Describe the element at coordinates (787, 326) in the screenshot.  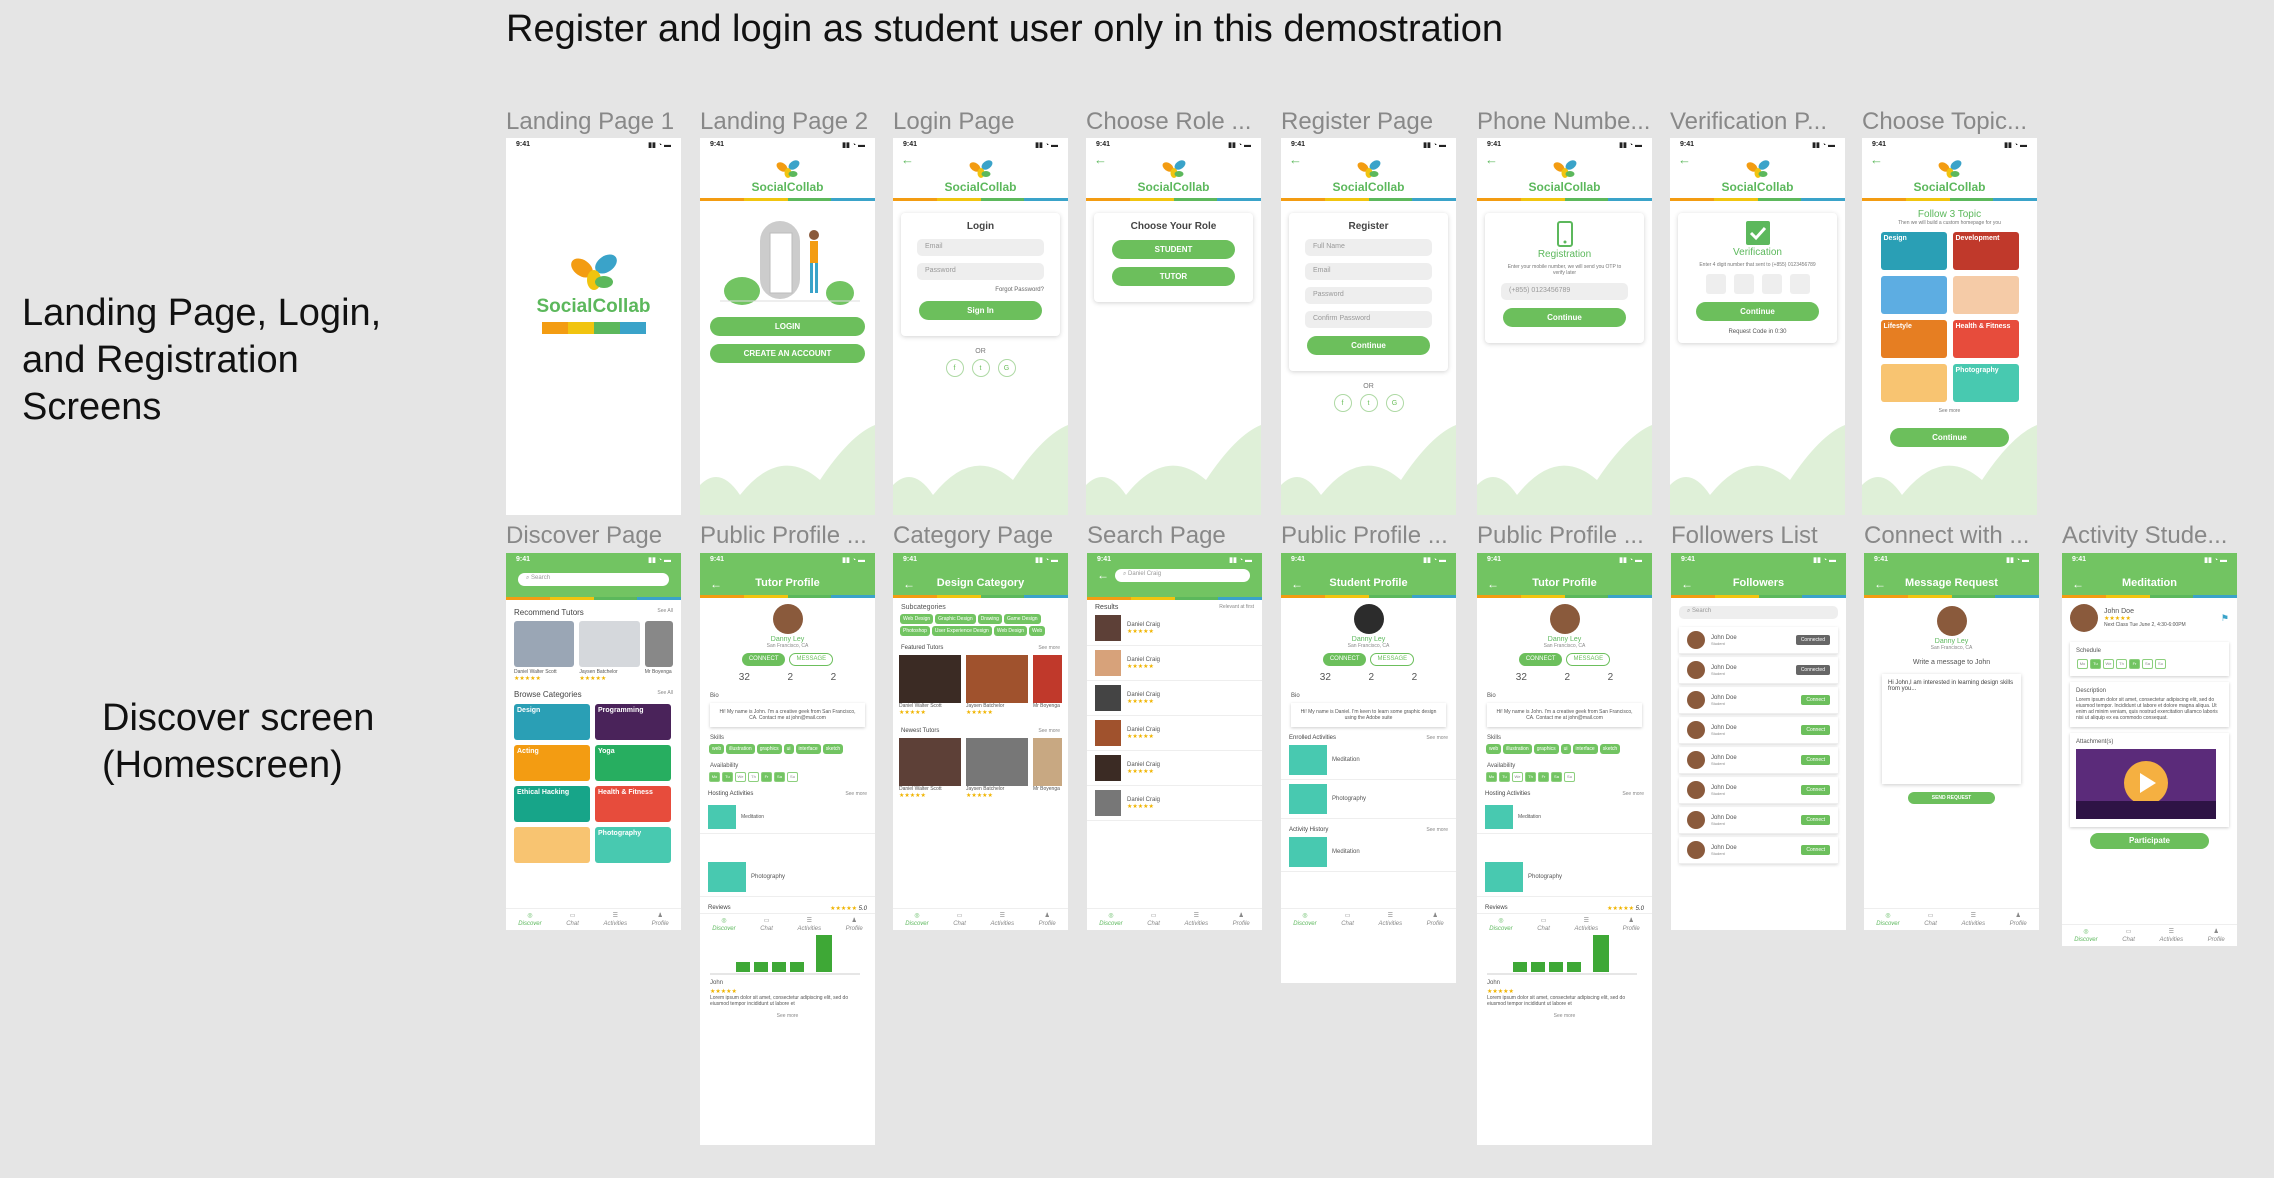
I see `login-button: LOGIN` at that location.